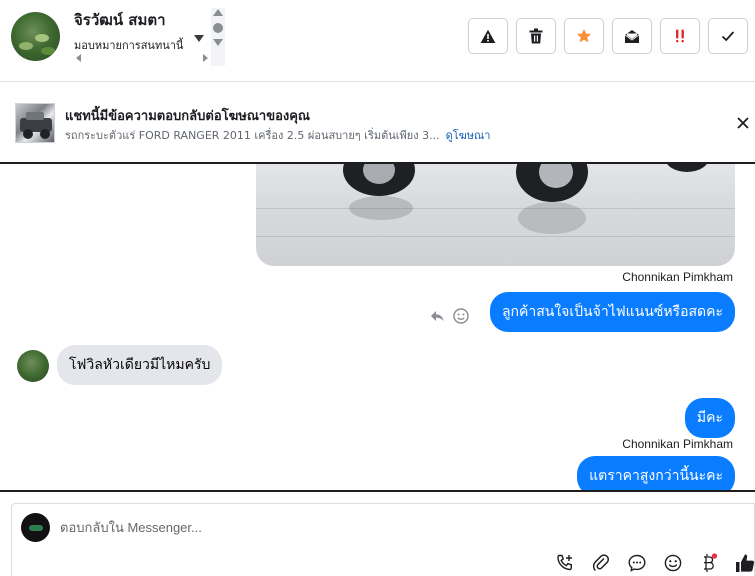 Image resolution: width=755 pixels, height=576 pixels. I want to click on trash-icon, so click(536, 36).